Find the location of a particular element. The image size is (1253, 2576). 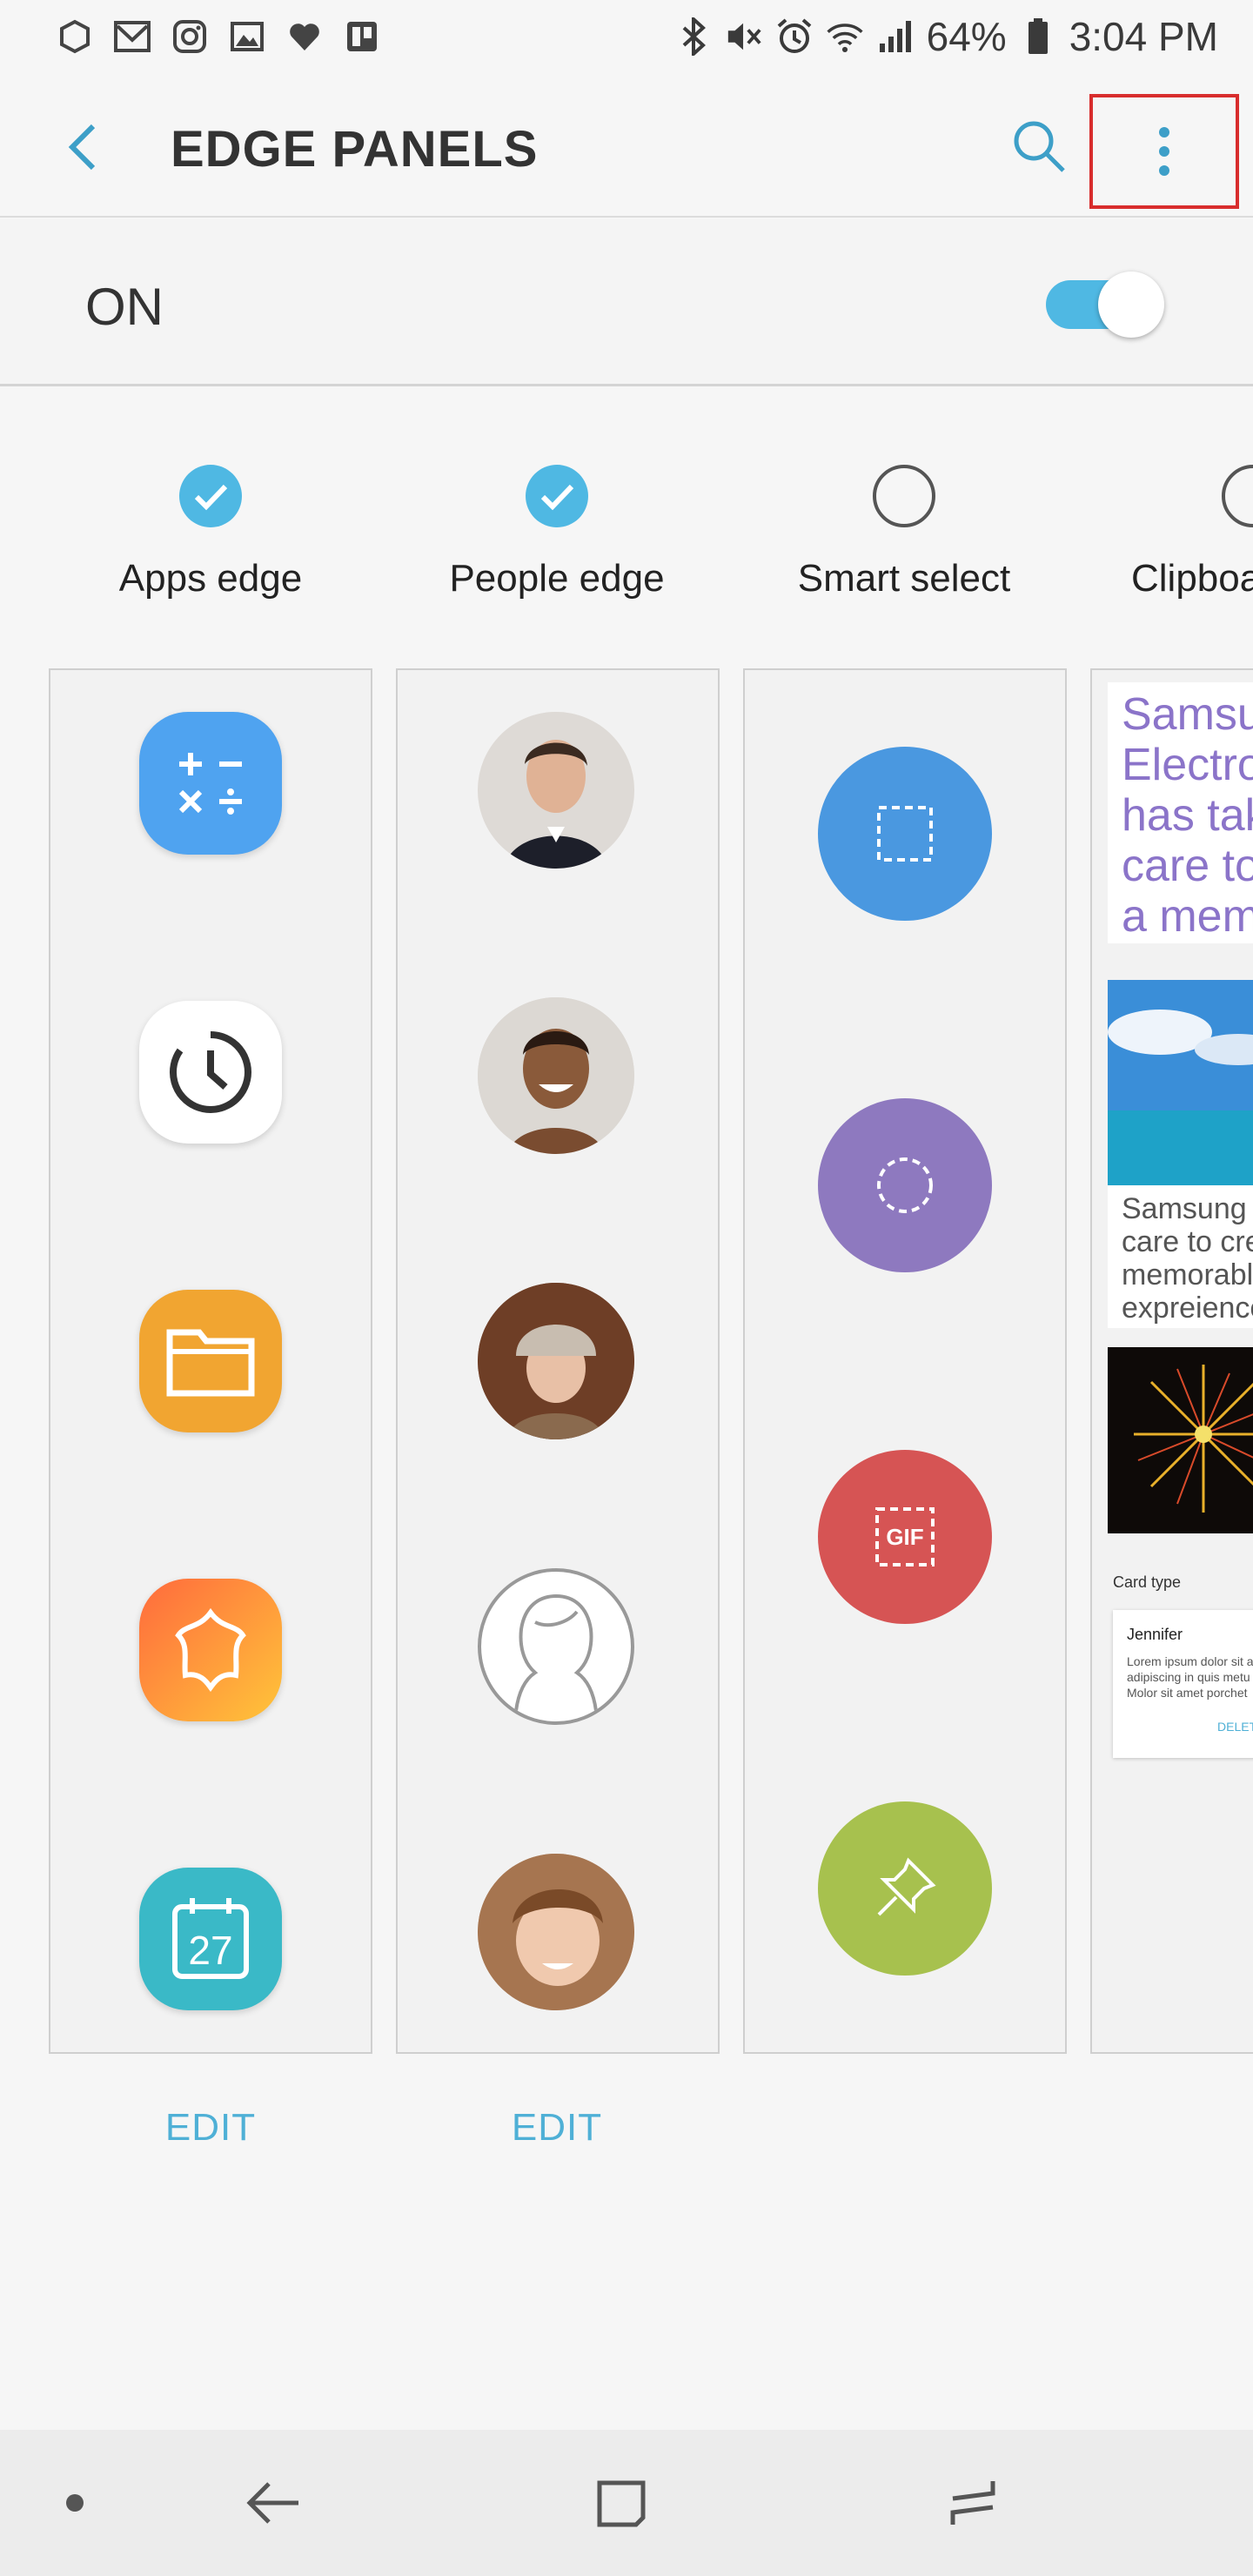

chevron-left-icon is located at coordinates (82, 147).